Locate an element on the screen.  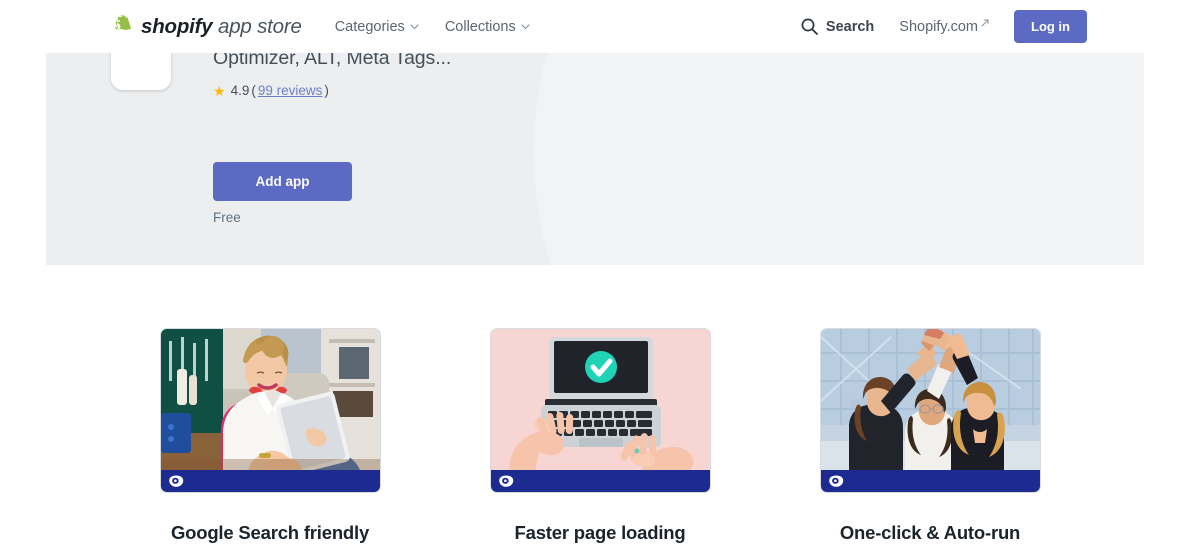
shopify-com-link: Shopify.com is located at coordinates (944, 27).